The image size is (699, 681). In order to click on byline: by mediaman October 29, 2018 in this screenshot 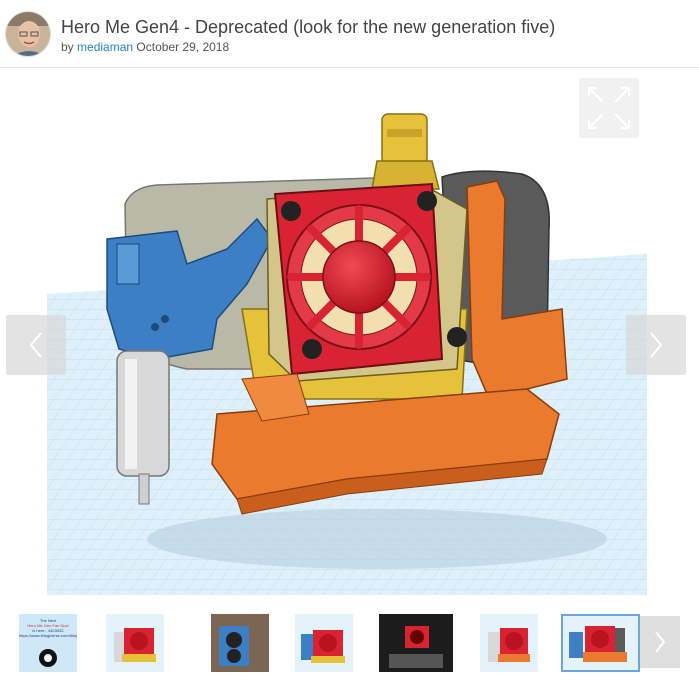, I will do `click(145, 47)`.